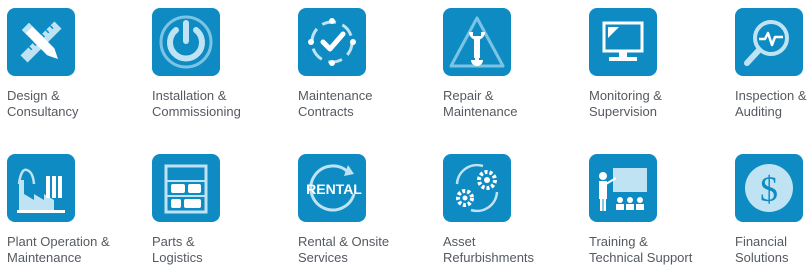 The width and height of the screenshot is (812, 280). What do you see at coordinates (58, 249) in the screenshot?
I see `service-label: Plant Operation & Maintenance` at bounding box center [58, 249].